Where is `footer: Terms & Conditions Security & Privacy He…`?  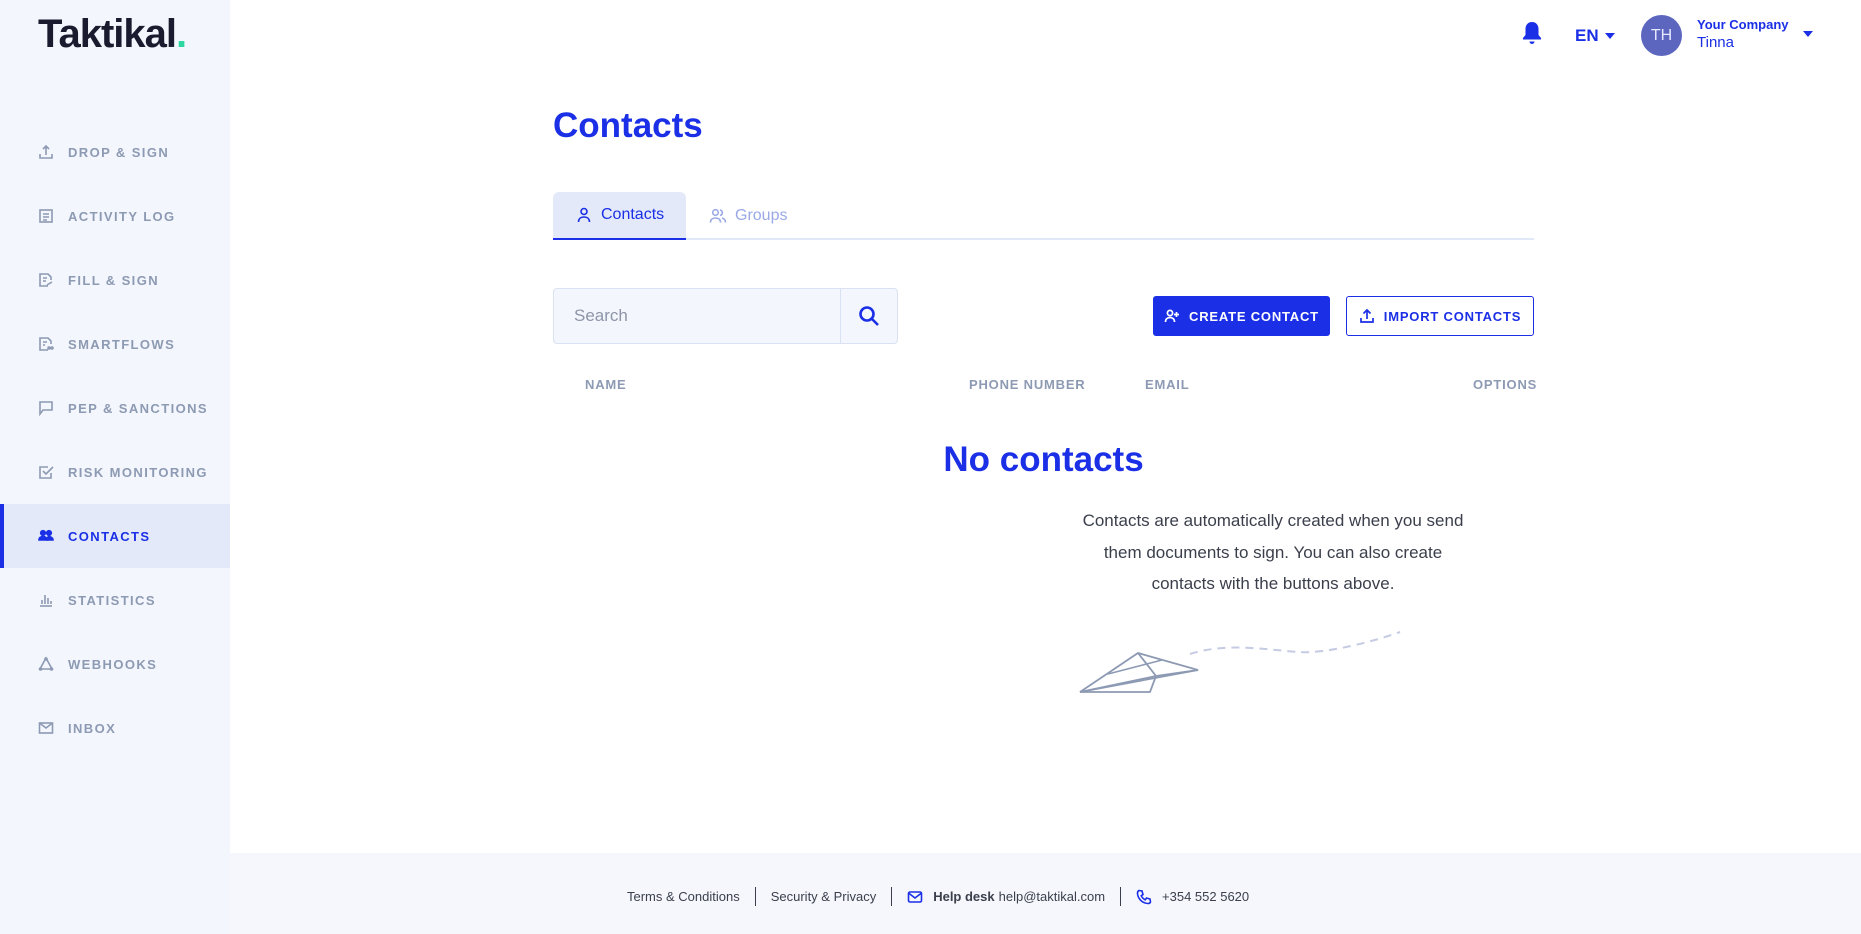
footer: Terms & Conditions Security & Privacy He… is located at coordinates (1045, 893).